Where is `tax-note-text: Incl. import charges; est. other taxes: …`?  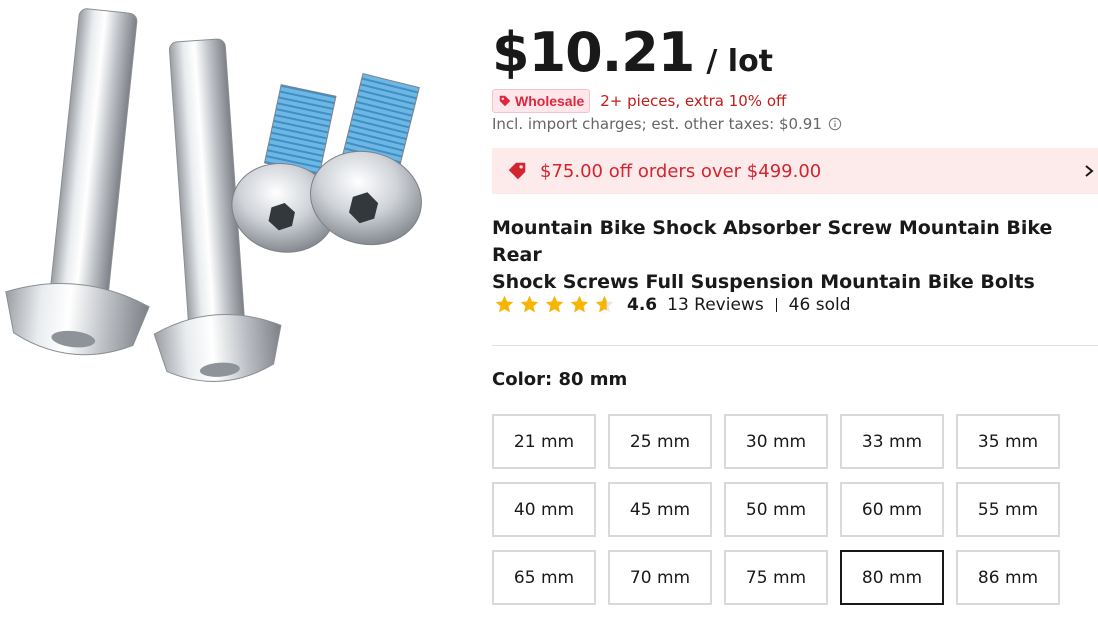 tax-note-text: Incl. import charges; est. other taxes: … is located at coordinates (657, 124).